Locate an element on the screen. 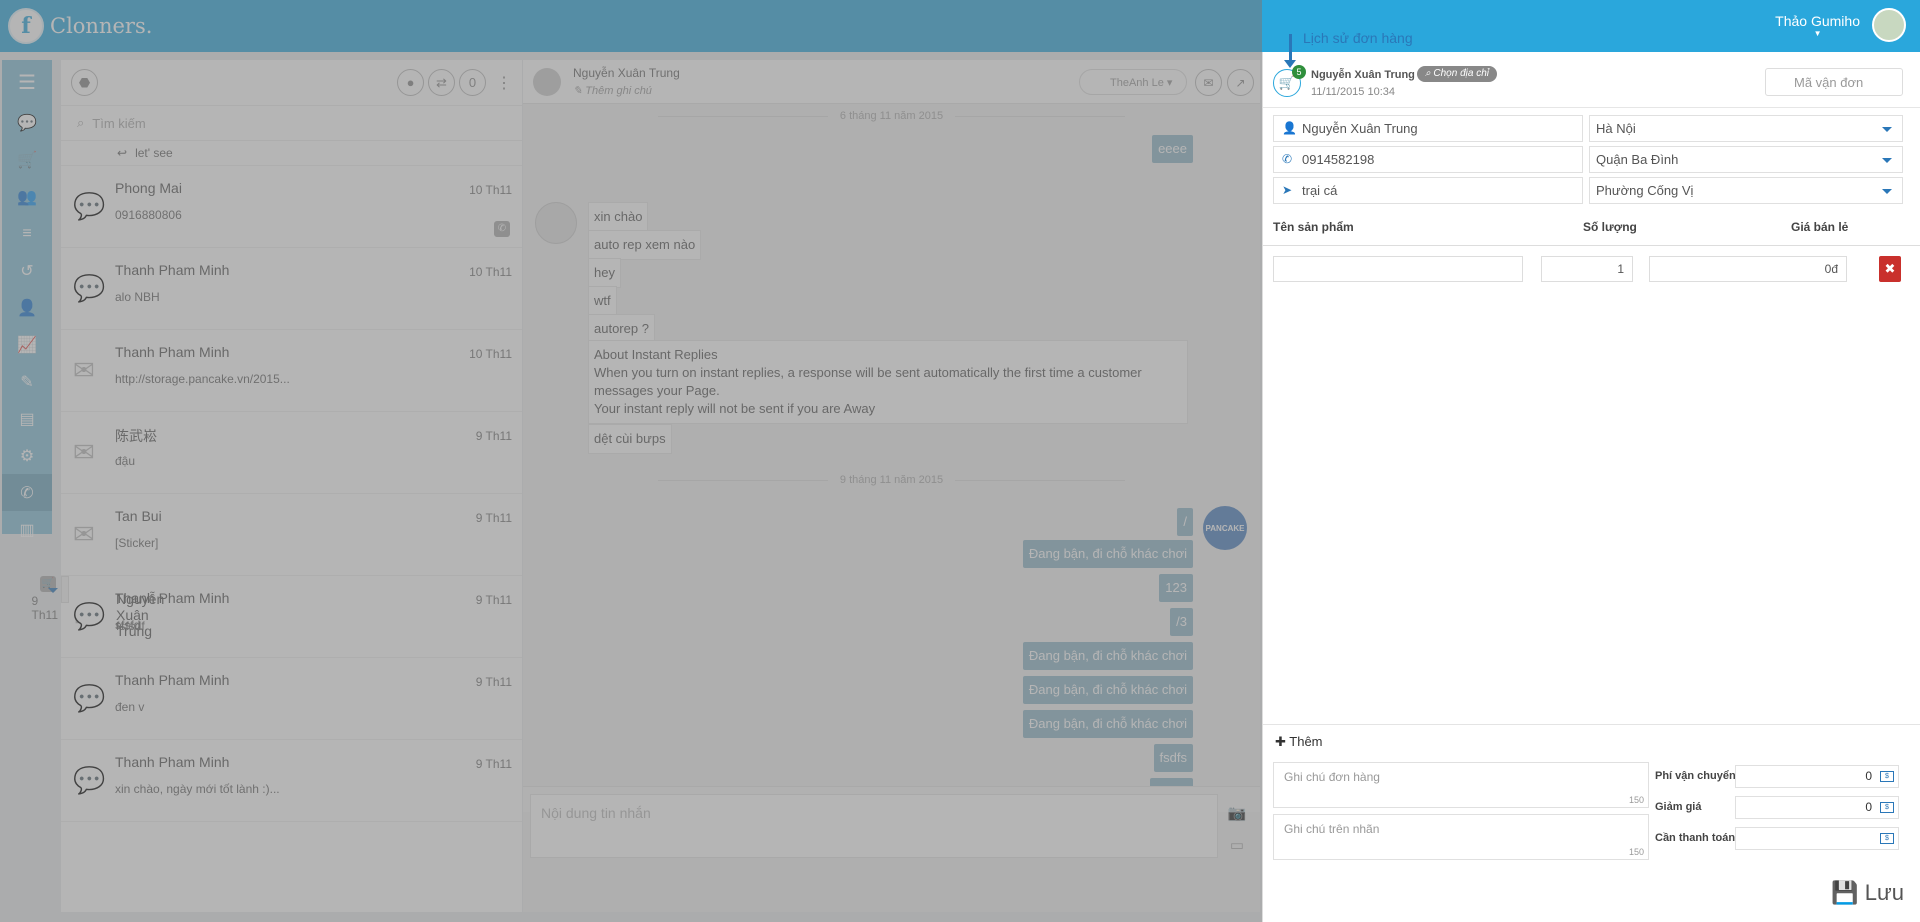 The image size is (1920, 922). message-in: hey is located at coordinates (604, 273).